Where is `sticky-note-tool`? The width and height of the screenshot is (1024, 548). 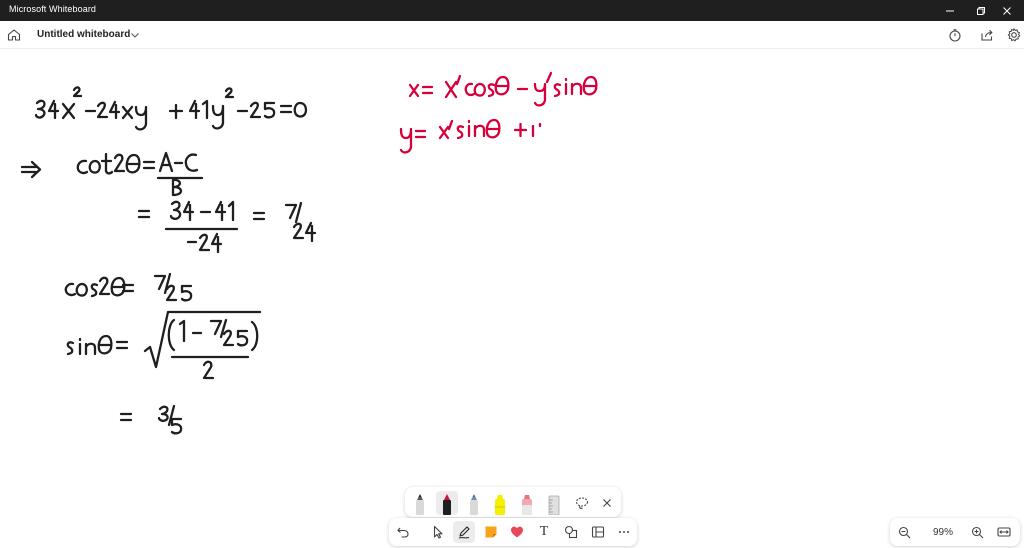
sticky-note-tool is located at coordinates (491, 532).